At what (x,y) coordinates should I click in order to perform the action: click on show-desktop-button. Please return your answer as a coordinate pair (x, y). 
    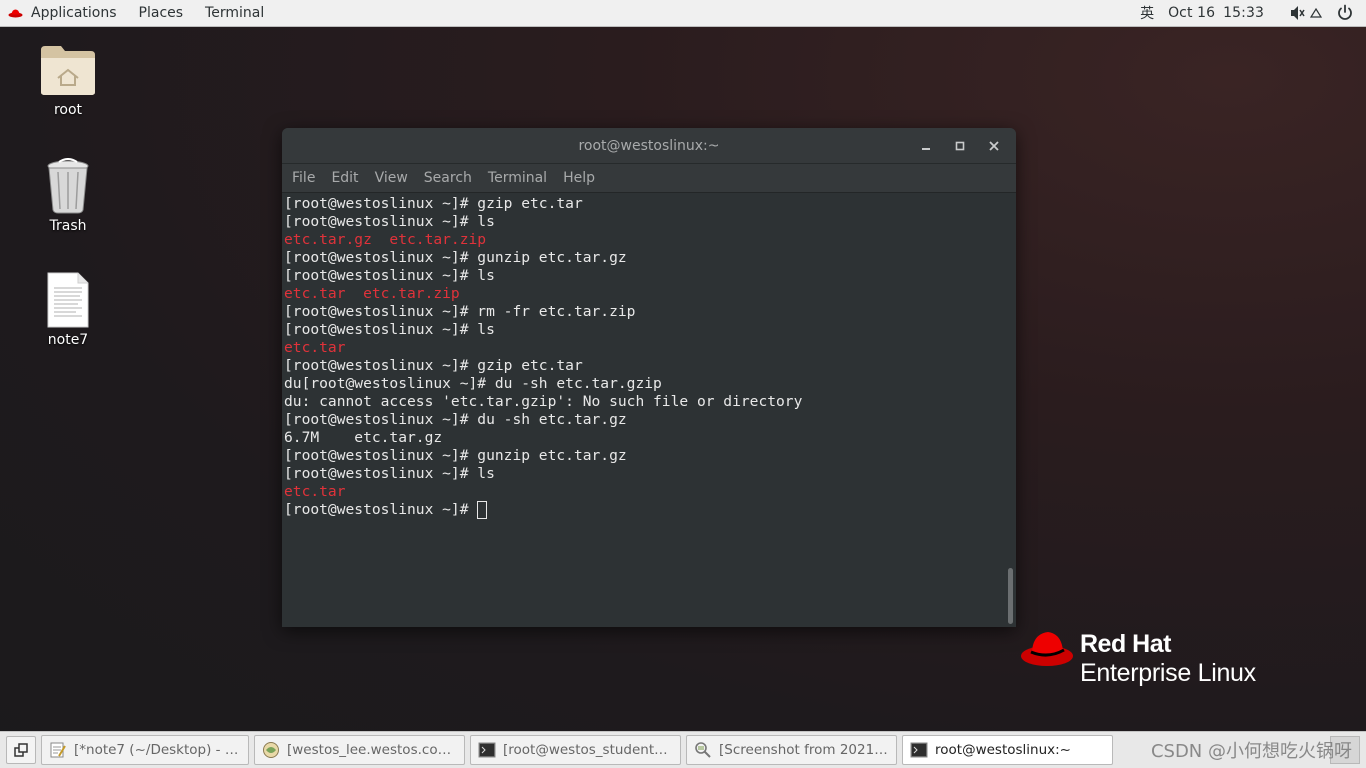
    Looking at the image, I should click on (21, 750).